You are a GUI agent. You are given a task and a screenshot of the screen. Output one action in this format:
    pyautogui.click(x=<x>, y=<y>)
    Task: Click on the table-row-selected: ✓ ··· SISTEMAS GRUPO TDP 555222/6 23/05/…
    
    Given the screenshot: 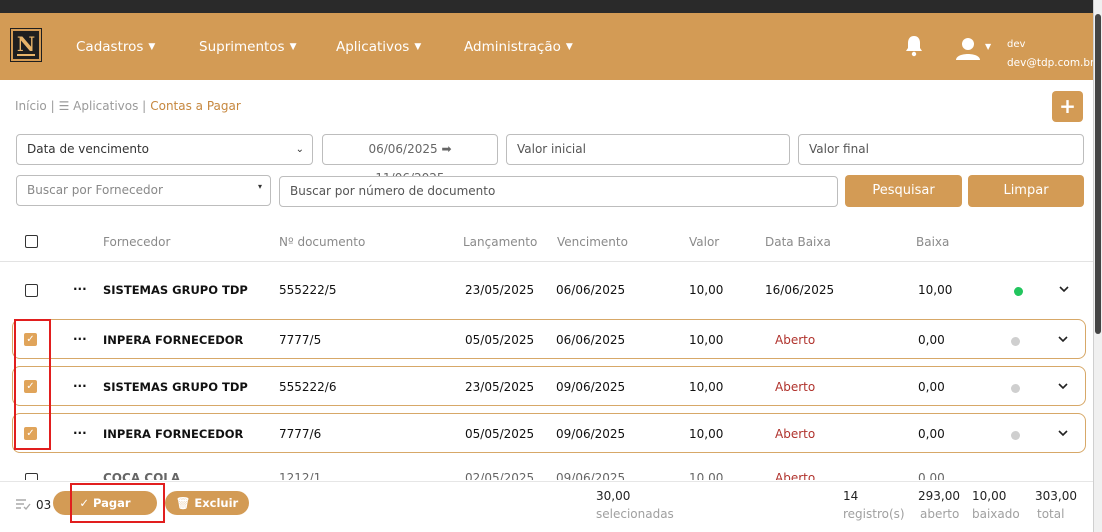 What is the action you would take?
    pyautogui.click(x=549, y=386)
    